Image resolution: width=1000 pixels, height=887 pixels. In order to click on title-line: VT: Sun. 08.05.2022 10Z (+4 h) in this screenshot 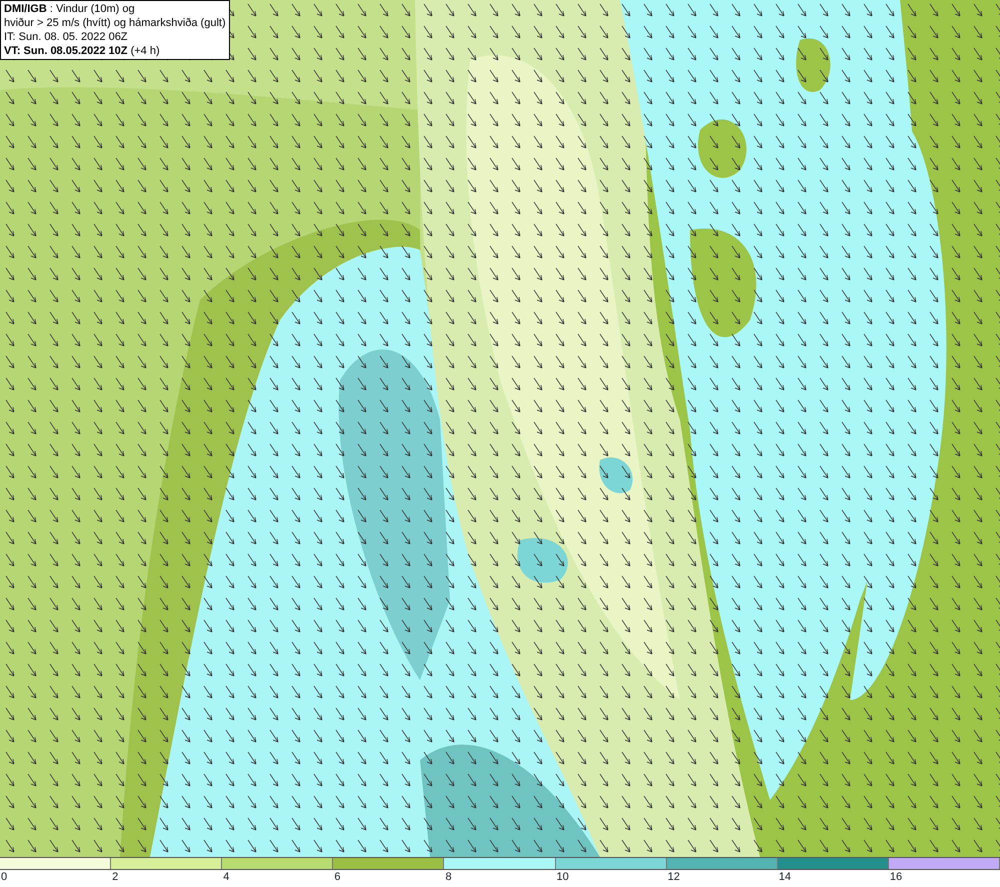, I will do `click(82, 51)`.